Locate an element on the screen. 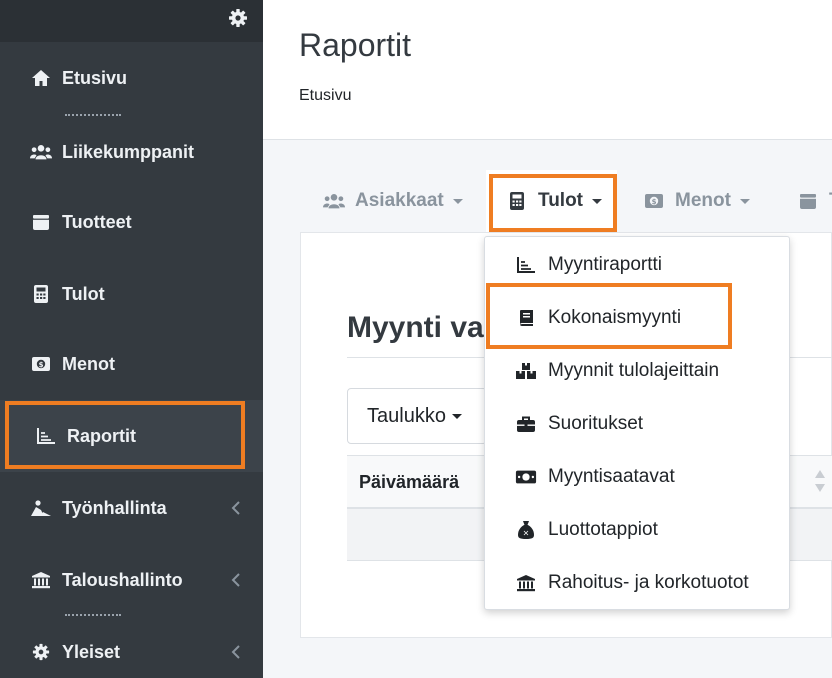 This screenshot has width=832, height=678. sidebar-item-liikekumppanit: Liikekumppanit is located at coordinates (131, 152).